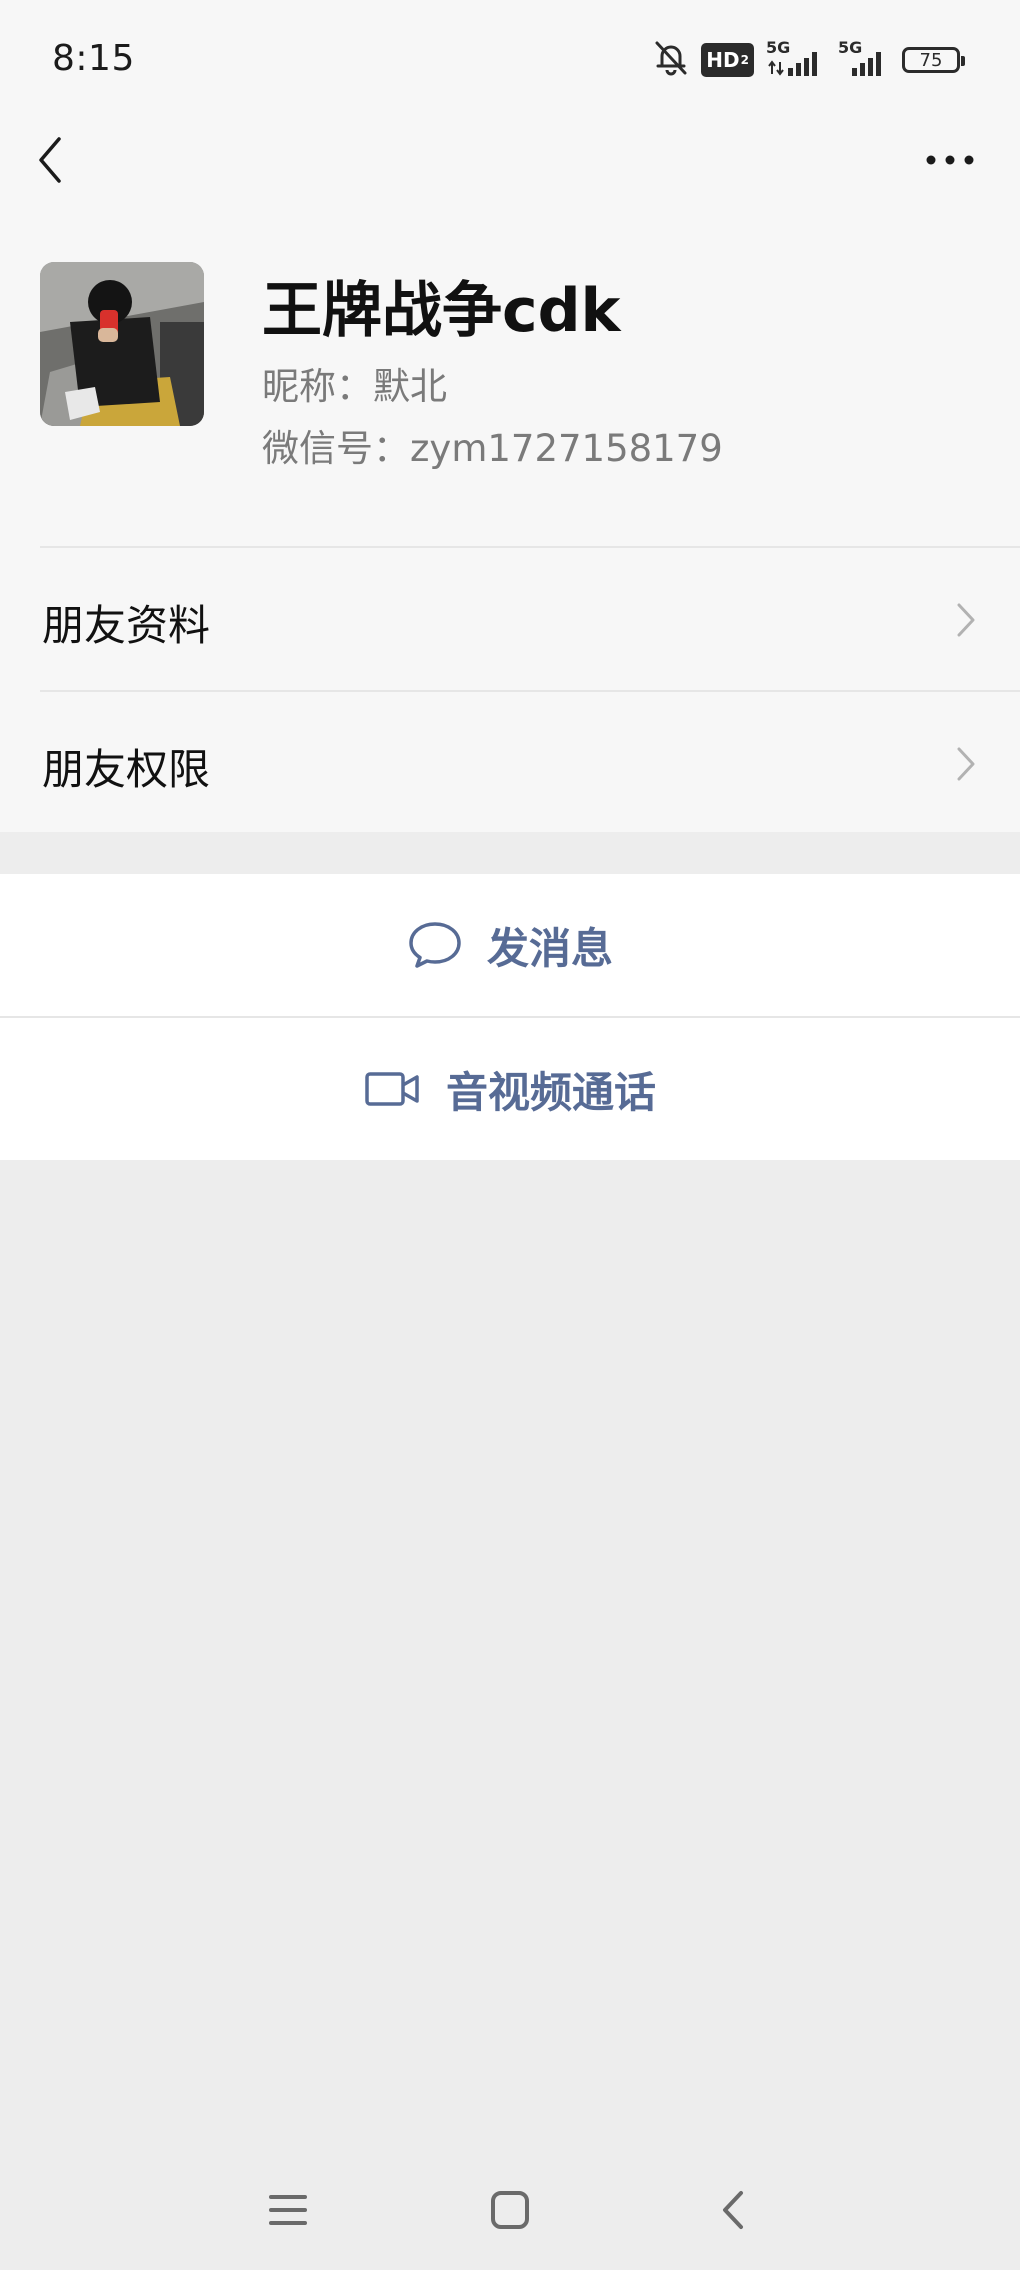 The image size is (1020, 2270). What do you see at coordinates (931, 60) in the screenshot?
I see `battery-level: 75` at bounding box center [931, 60].